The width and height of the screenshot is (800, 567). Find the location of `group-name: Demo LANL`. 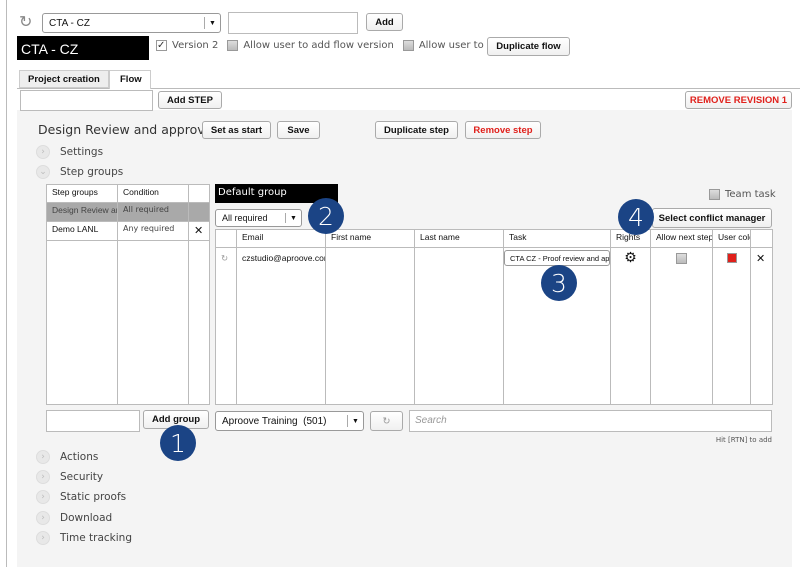

group-name: Demo LANL is located at coordinates (82, 231).